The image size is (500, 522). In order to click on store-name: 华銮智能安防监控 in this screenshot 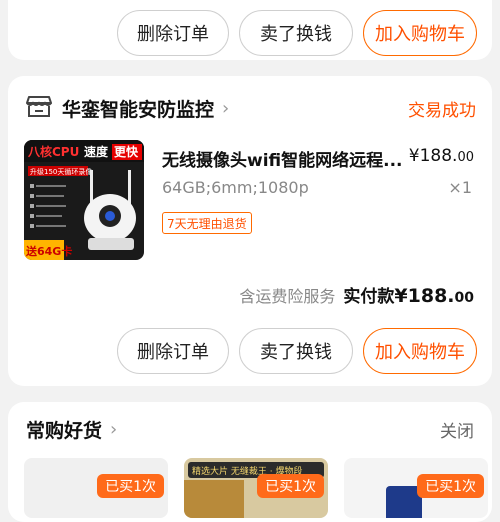, I will do `click(138, 108)`.